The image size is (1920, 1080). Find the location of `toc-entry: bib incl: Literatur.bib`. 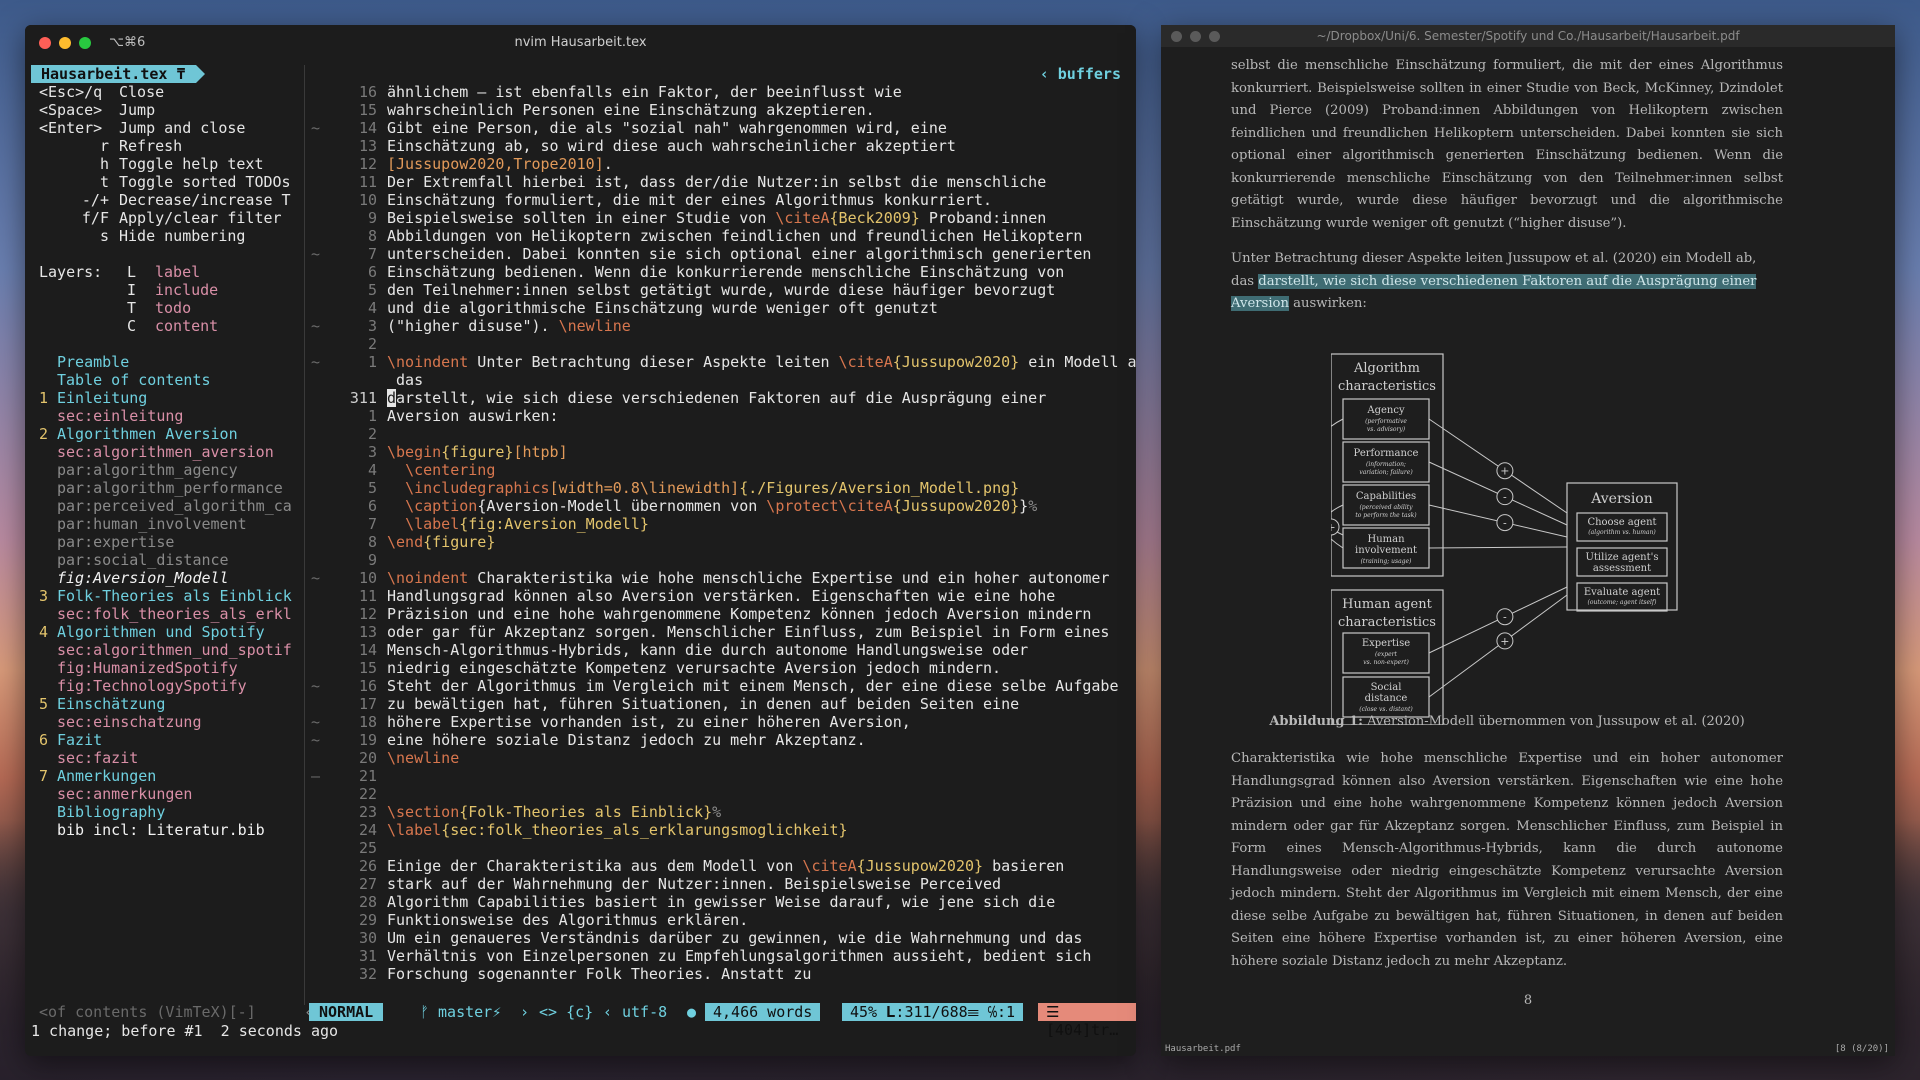

toc-entry: bib incl: Literatur.bib is located at coordinates (152, 830).